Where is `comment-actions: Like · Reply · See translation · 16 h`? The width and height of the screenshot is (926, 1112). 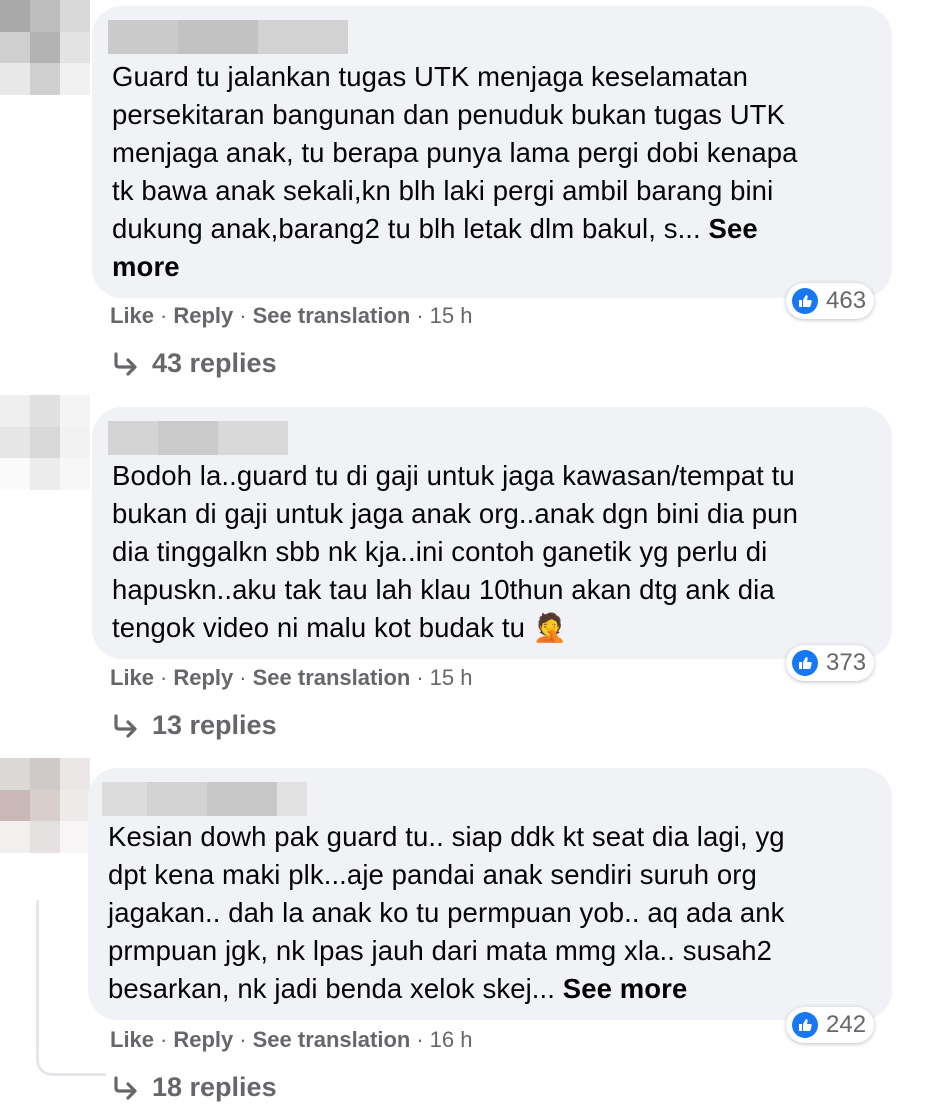
comment-actions: Like · Reply · See translation · 16 h is located at coordinates (291, 1040).